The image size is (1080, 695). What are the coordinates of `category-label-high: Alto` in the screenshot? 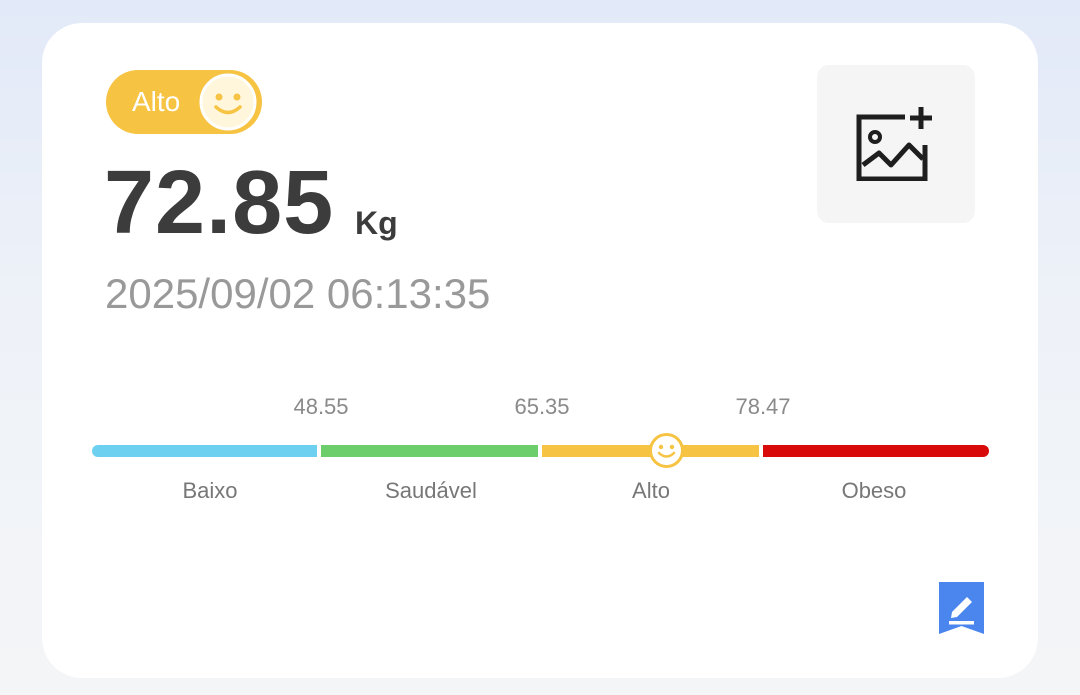 It's located at (651, 490).